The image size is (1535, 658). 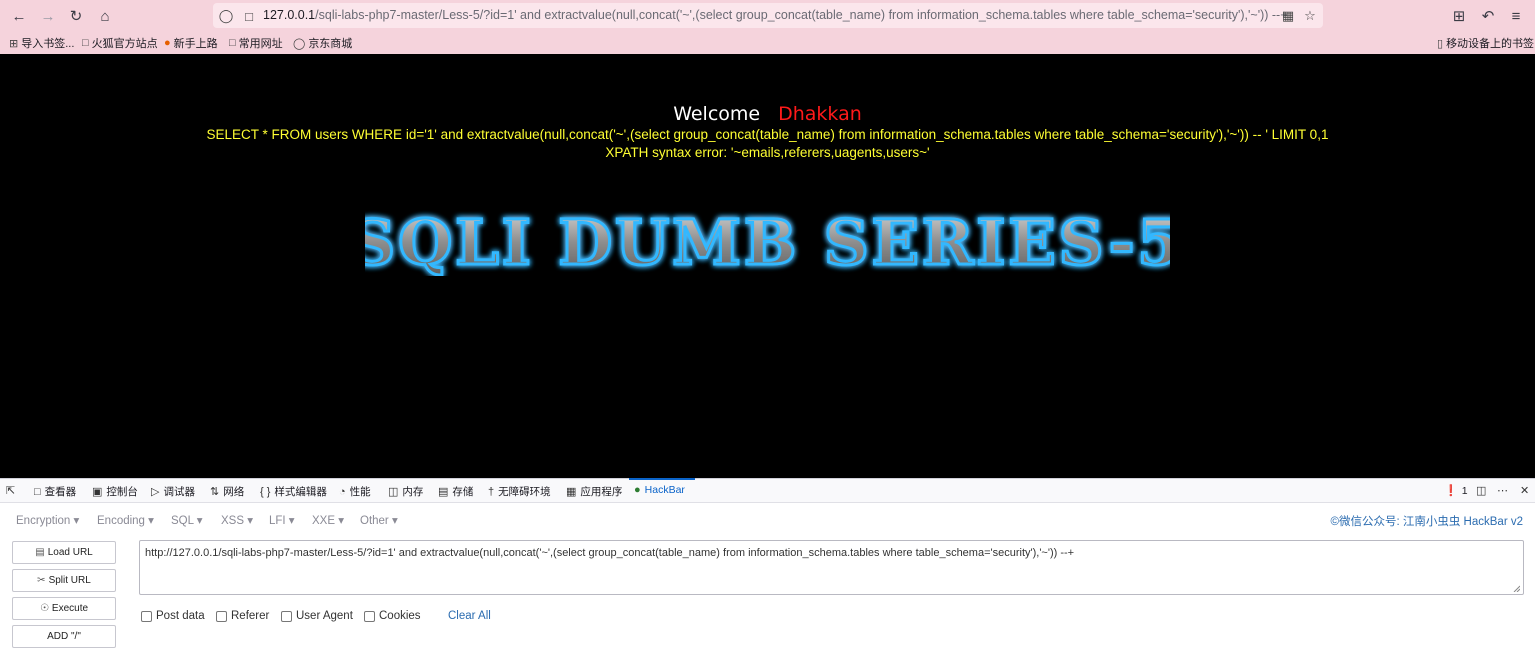 What do you see at coordinates (250, 616) in the screenshot?
I see `checkbox-label: Referer` at bounding box center [250, 616].